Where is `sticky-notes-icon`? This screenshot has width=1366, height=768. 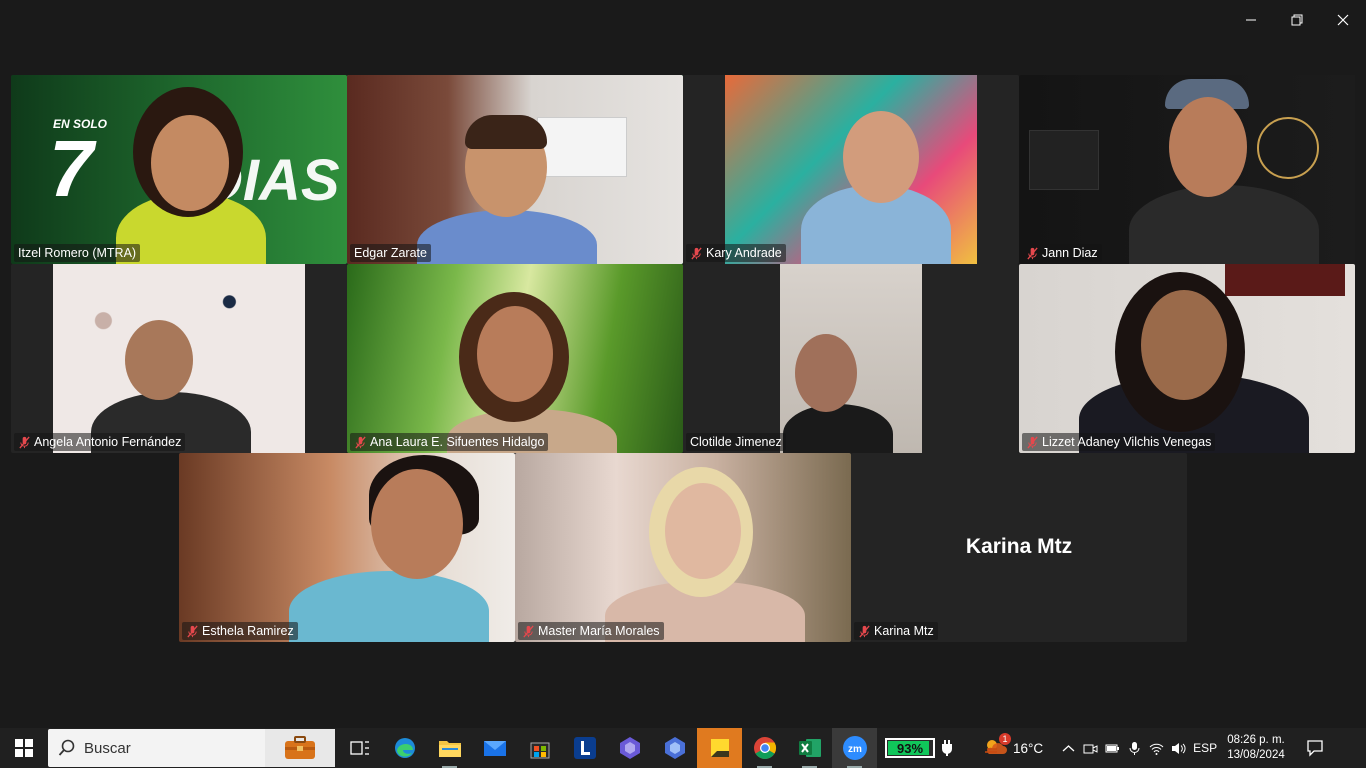
sticky-notes-icon is located at coordinates (719, 748).